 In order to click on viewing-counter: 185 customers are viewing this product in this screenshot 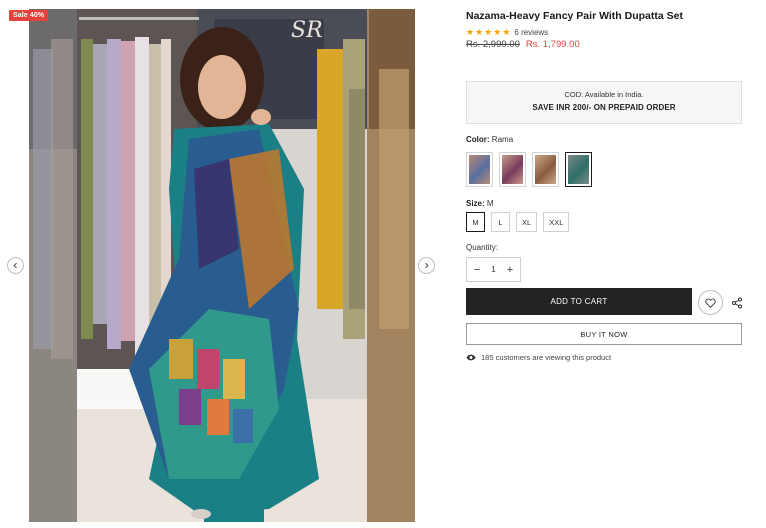, I will do `click(538, 357)`.